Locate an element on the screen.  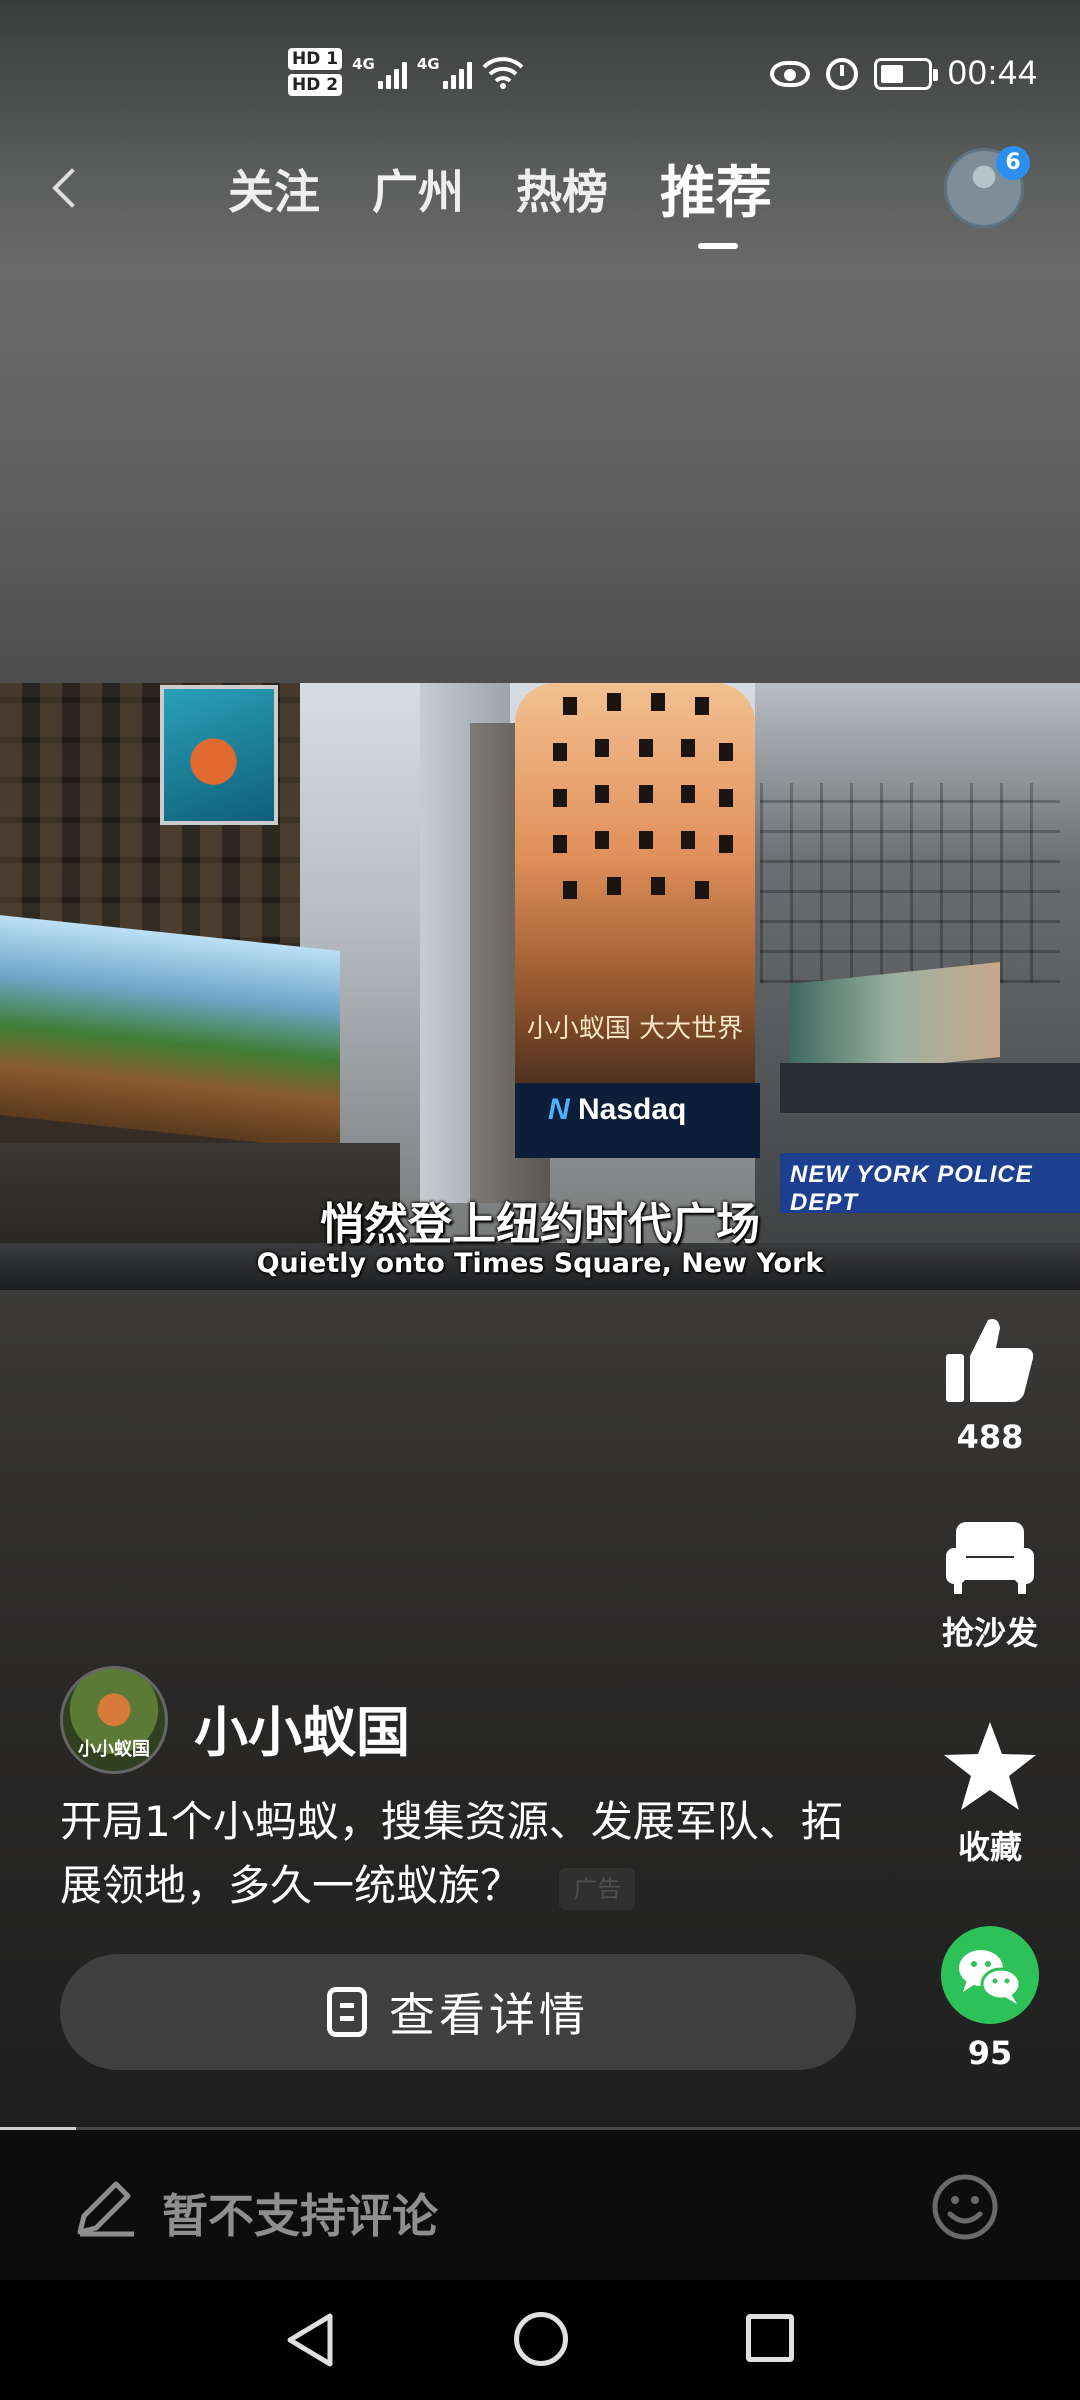
status-left: HD 1 HD 2 4G 4G is located at coordinates (406, 72).